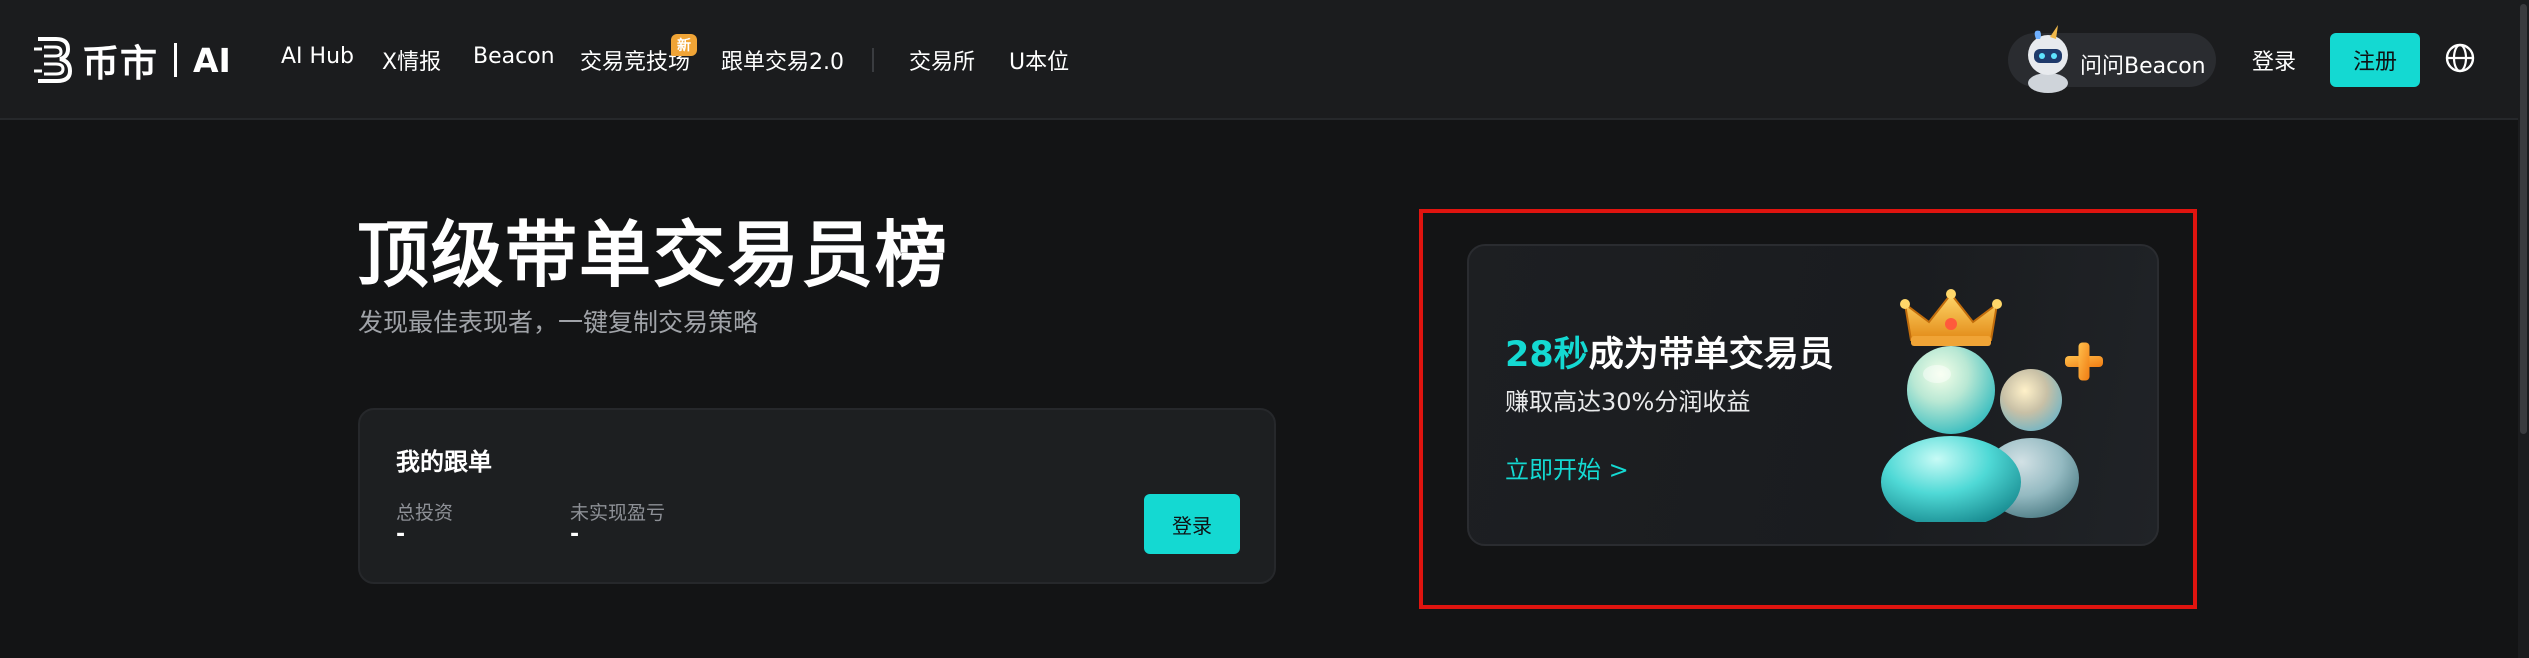 The image size is (2529, 658). I want to click on nav-login-link: 登录, so click(2274, 60).